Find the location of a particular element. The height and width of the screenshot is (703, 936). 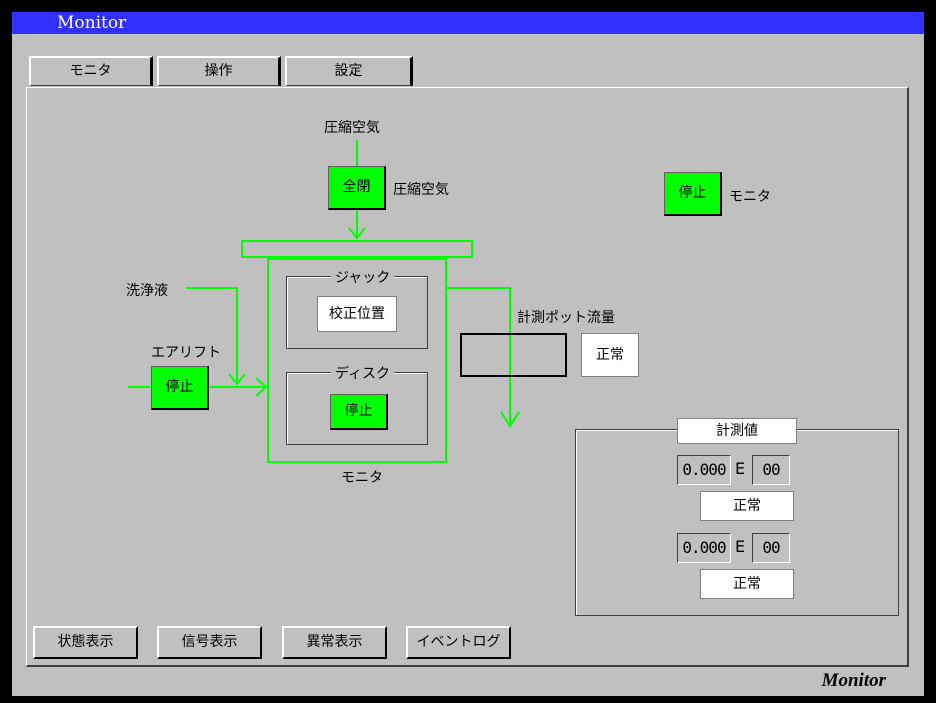

measurement-1-exponent: 00 is located at coordinates (771, 470).